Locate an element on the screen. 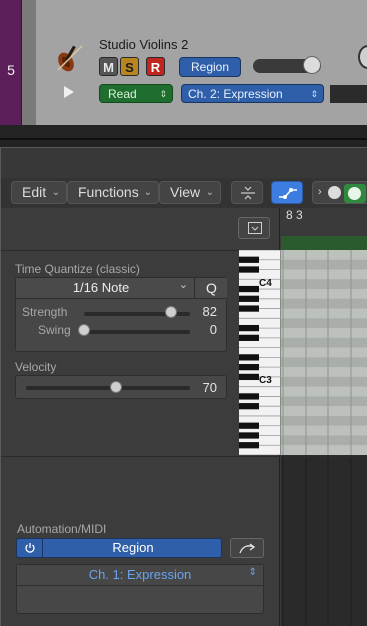 This screenshot has height=626, width=367. ruler: 8 3 is located at coordinates (324, 222).